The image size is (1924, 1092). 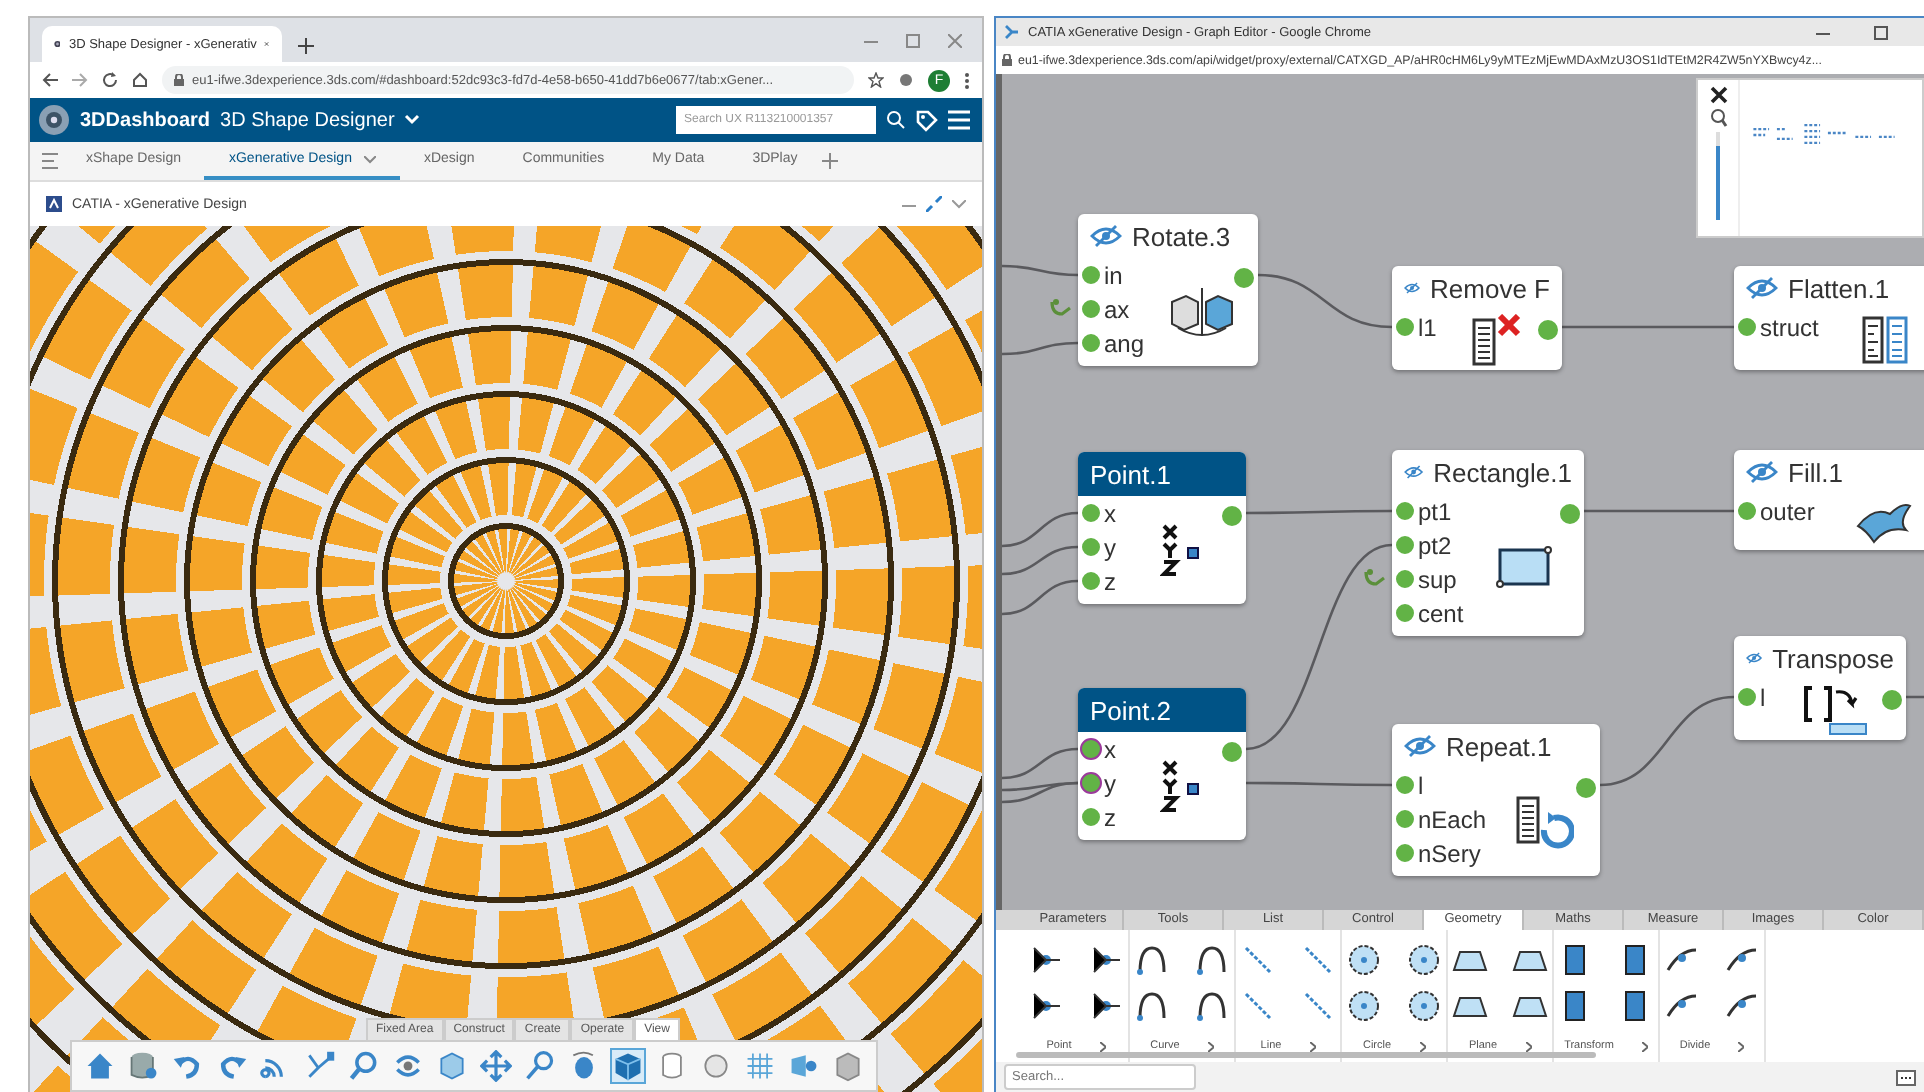 I want to click on node-title: Point.2, so click(x=1130, y=710).